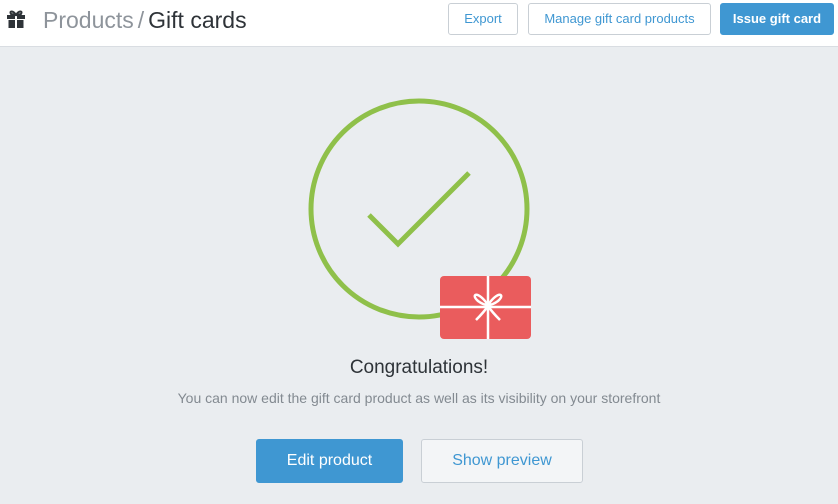  I want to click on gift-card-icon, so click(485, 307).